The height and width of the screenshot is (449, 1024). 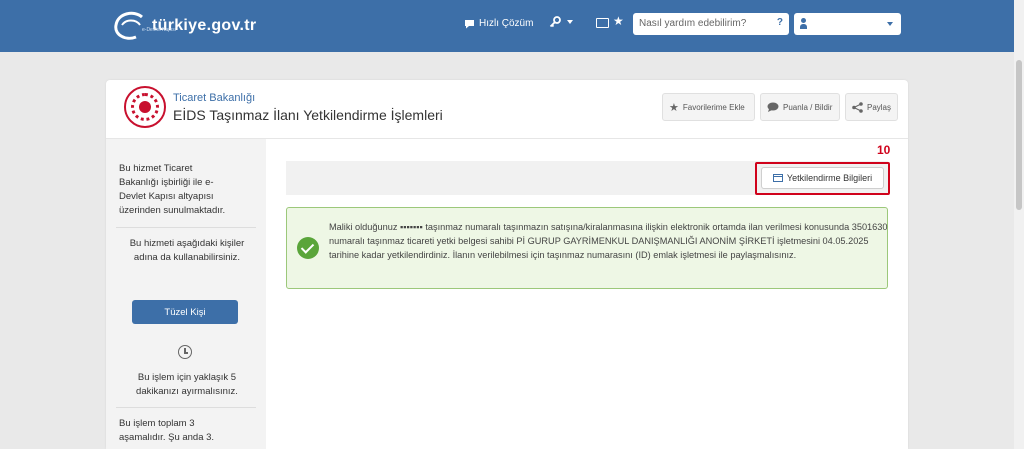 I want to click on calendar-icon, so click(x=777, y=178).